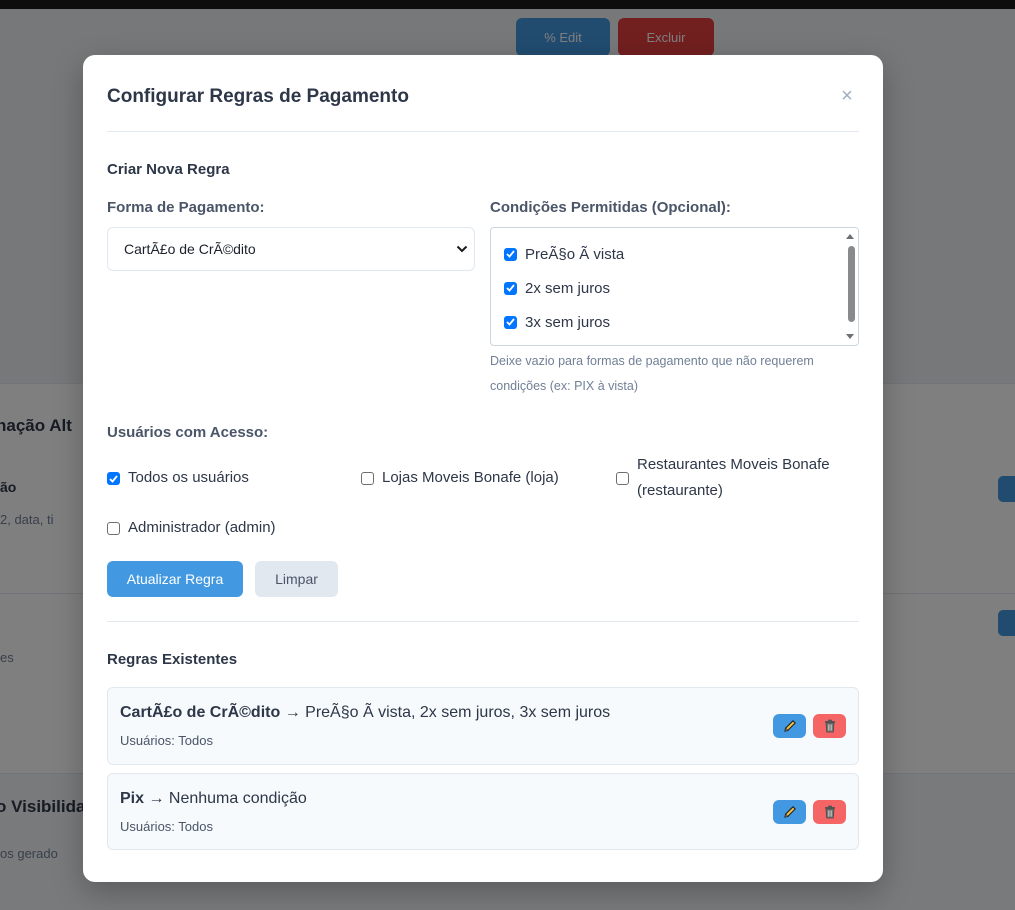 Image resolution: width=1015 pixels, height=910 pixels. Describe the element at coordinates (188, 432) in the screenshot. I see `users-label: Usuários com Acesso:` at that location.